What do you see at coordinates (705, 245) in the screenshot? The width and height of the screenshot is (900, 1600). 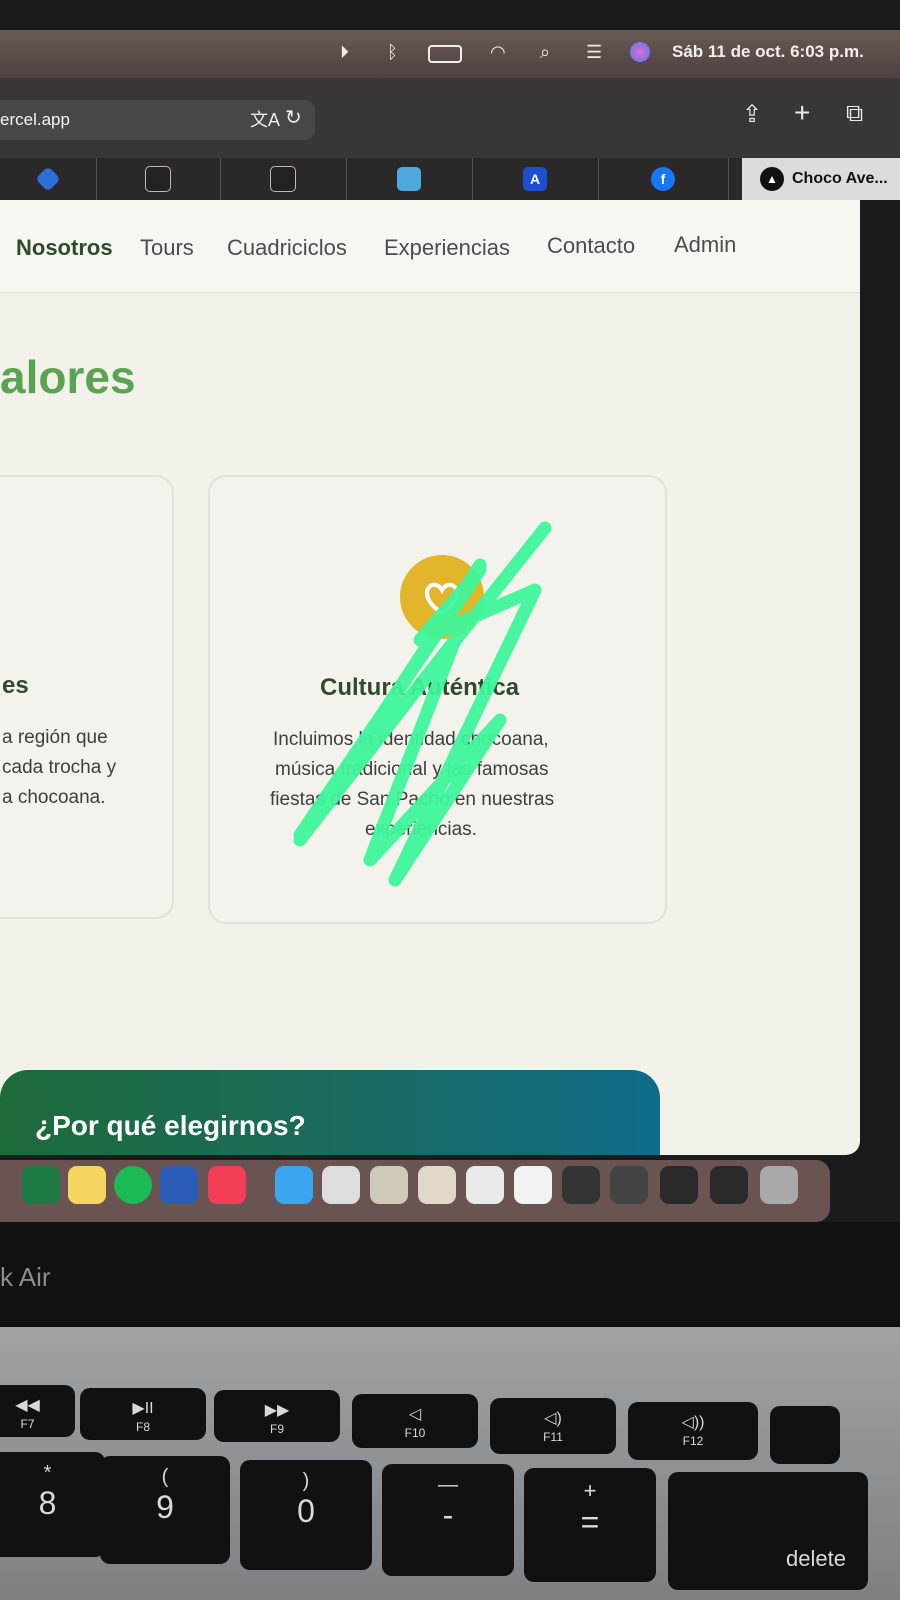 I see `nav-link-admin: Admin` at bounding box center [705, 245].